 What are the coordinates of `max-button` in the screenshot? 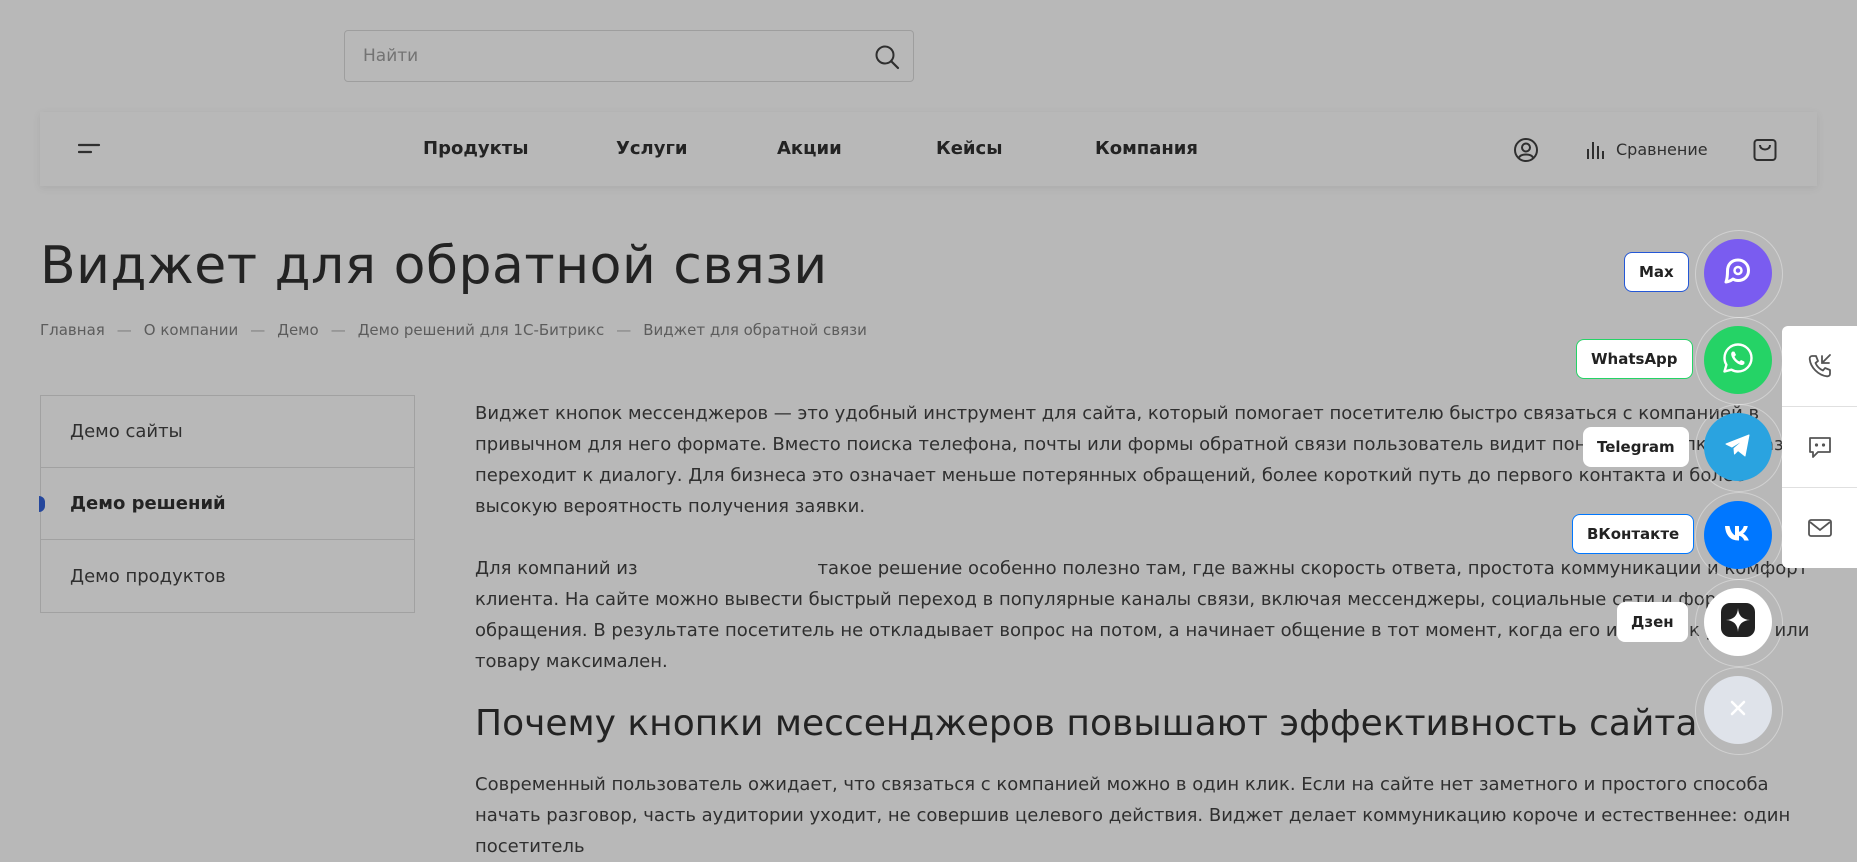 It's located at (1739, 274).